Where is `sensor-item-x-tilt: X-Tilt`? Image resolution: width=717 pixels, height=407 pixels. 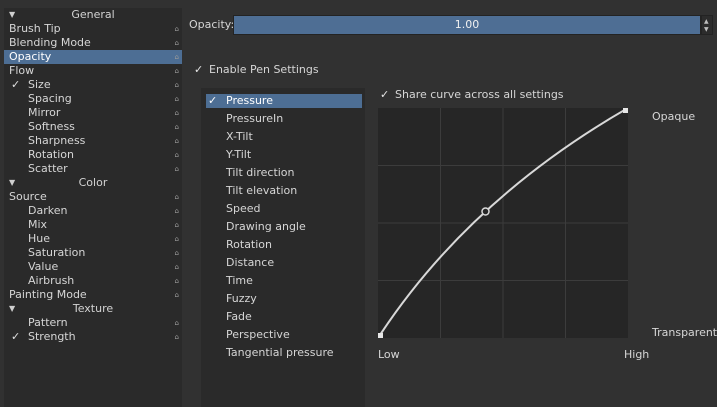
sensor-item-x-tilt: X-Tilt is located at coordinates (284, 137).